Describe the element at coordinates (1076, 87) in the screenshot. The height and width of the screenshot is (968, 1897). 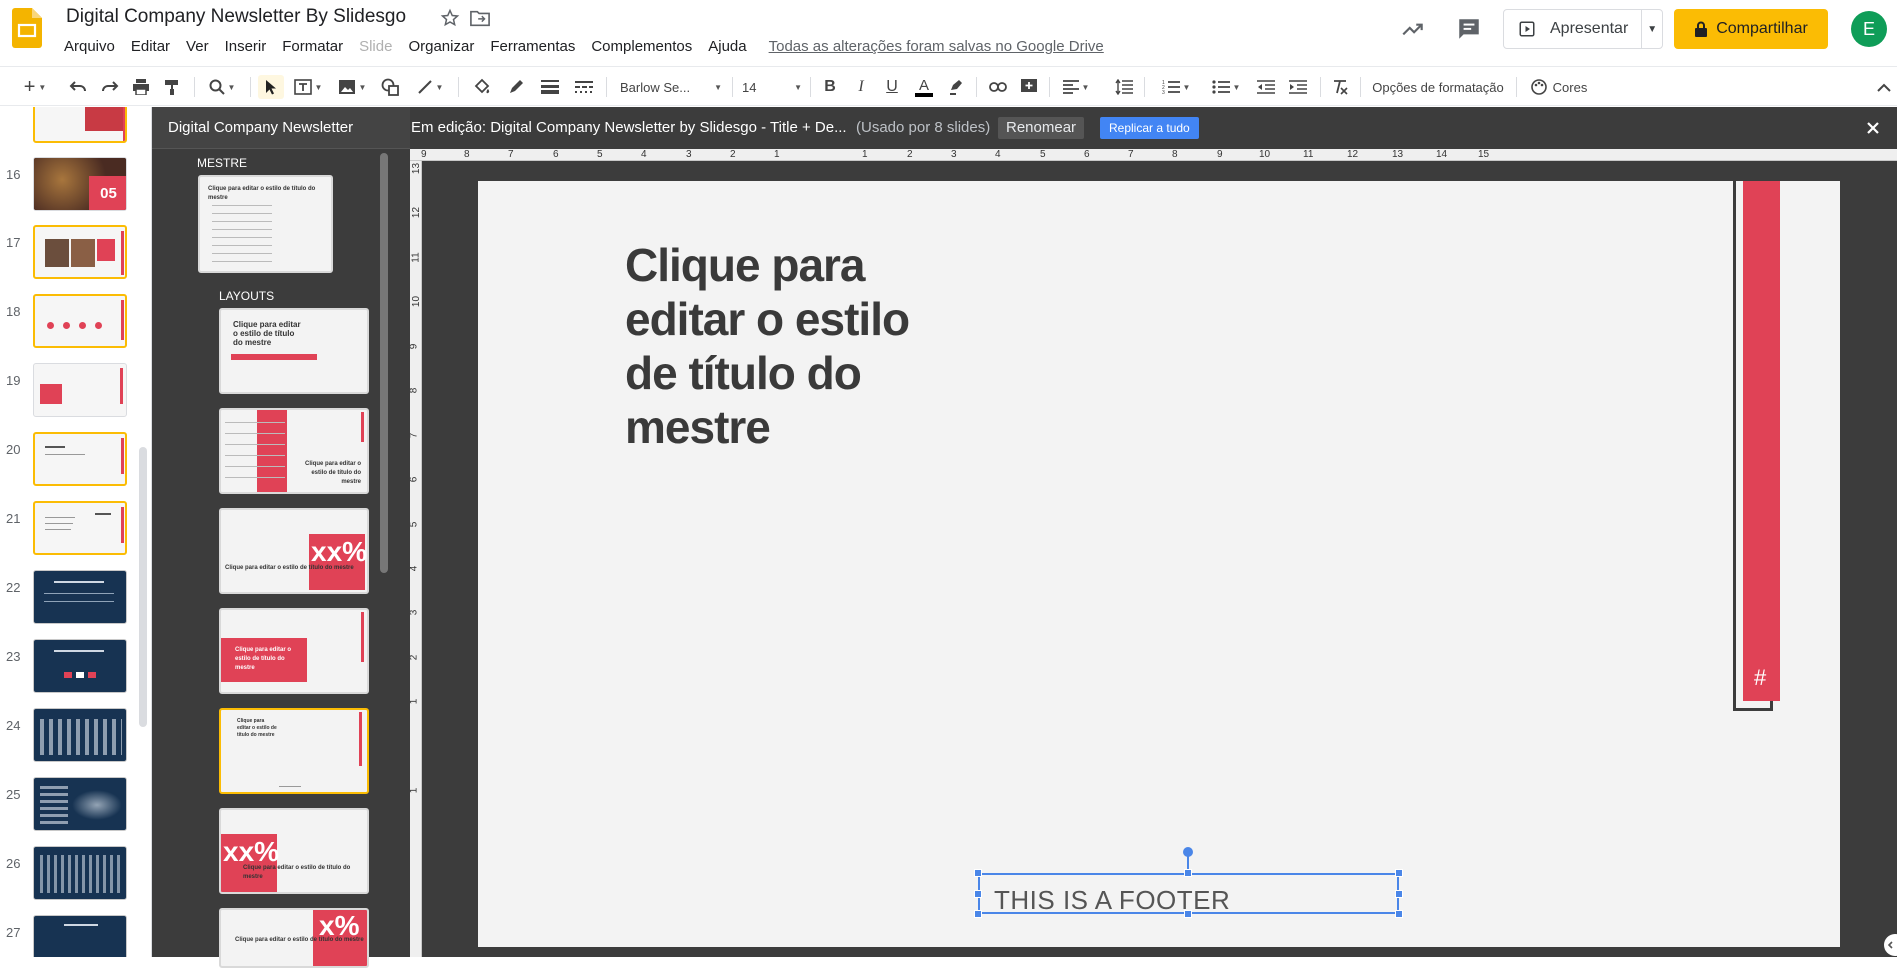
I see `align-icon: ▼` at that location.